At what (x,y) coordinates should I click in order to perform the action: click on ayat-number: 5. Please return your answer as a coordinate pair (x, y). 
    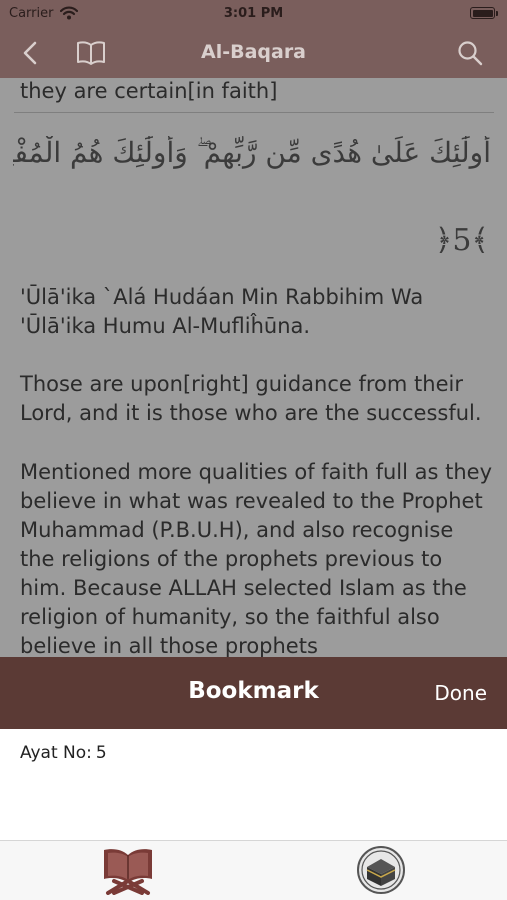
    Looking at the image, I should click on (101, 753).